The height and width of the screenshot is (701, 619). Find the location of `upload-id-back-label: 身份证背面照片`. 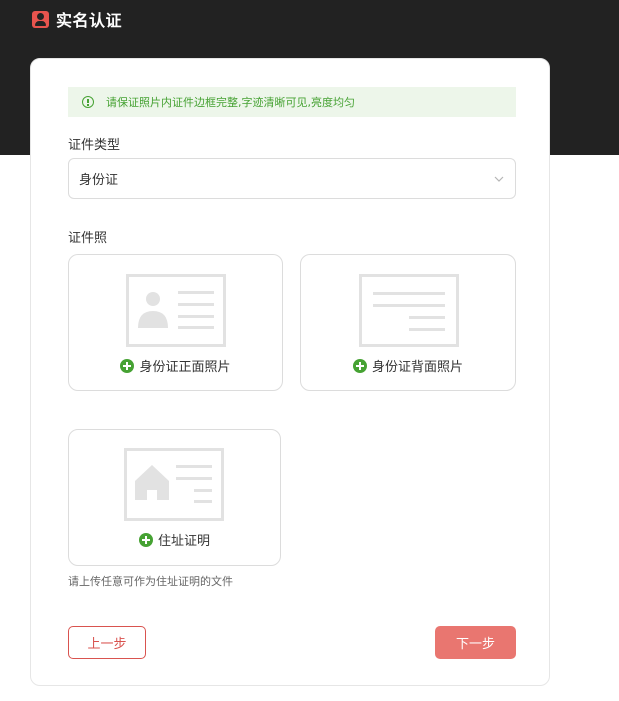

upload-id-back-label: 身份证背面照片 is located at coordinates (417, 367).